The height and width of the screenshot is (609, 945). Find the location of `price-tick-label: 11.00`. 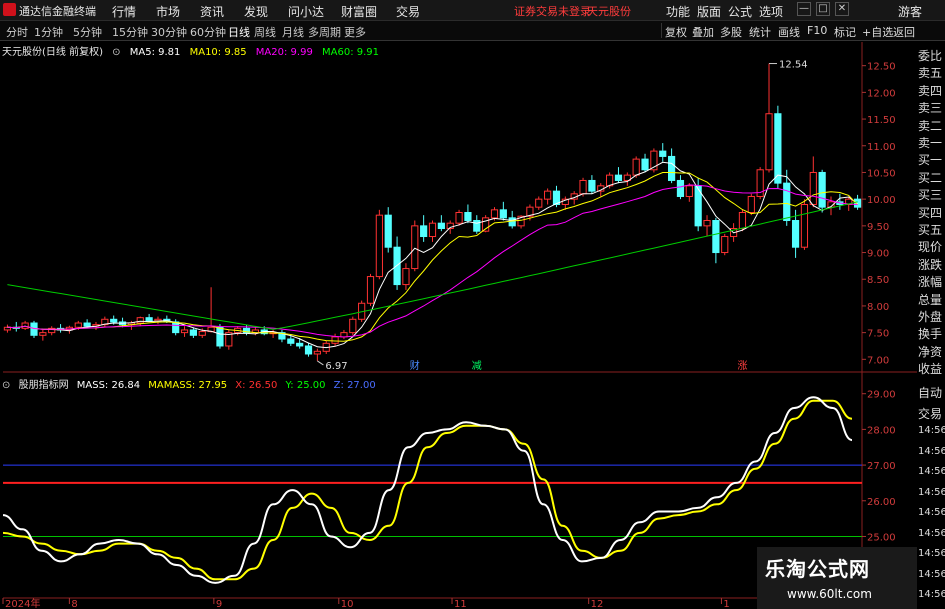

price-tick-label: 11.00 is located at coordinates (881, 147).